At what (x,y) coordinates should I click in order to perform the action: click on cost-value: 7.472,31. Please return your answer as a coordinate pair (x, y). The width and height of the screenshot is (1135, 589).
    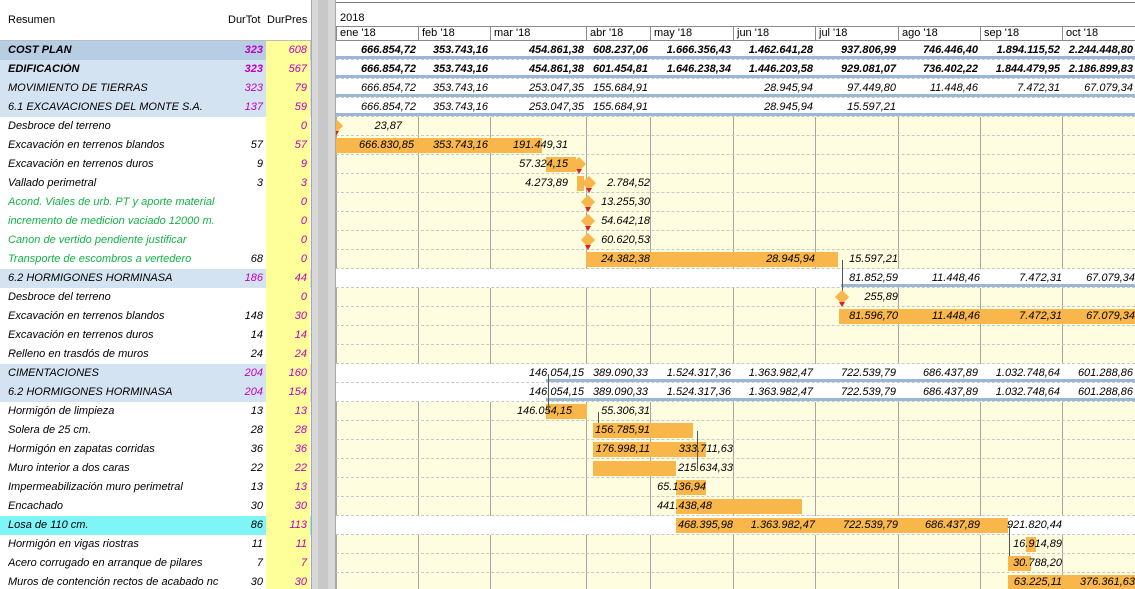
    Looking at the image, I should click on (1038, 88).